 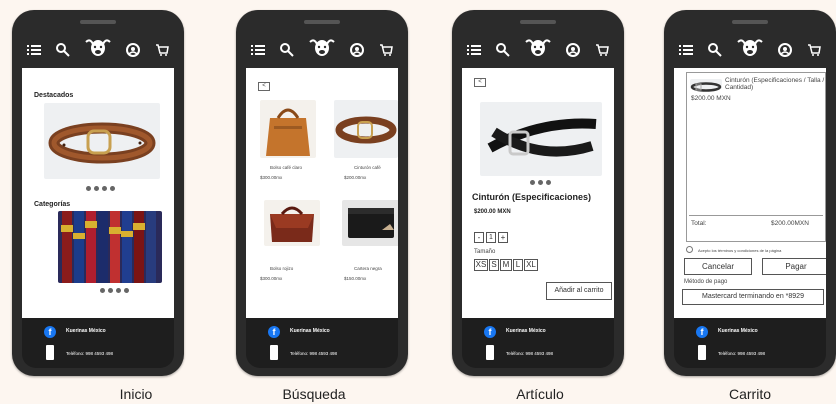 I want to click on section-title-categorias: Categorías, so click(x=52, y=204).